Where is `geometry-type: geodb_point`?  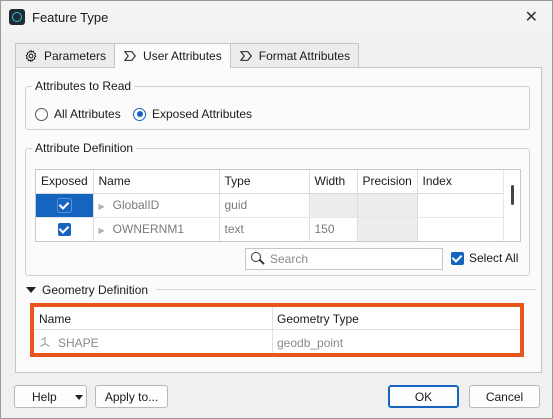 geometry-type: geodb_point is located at coordinates (310, 343).